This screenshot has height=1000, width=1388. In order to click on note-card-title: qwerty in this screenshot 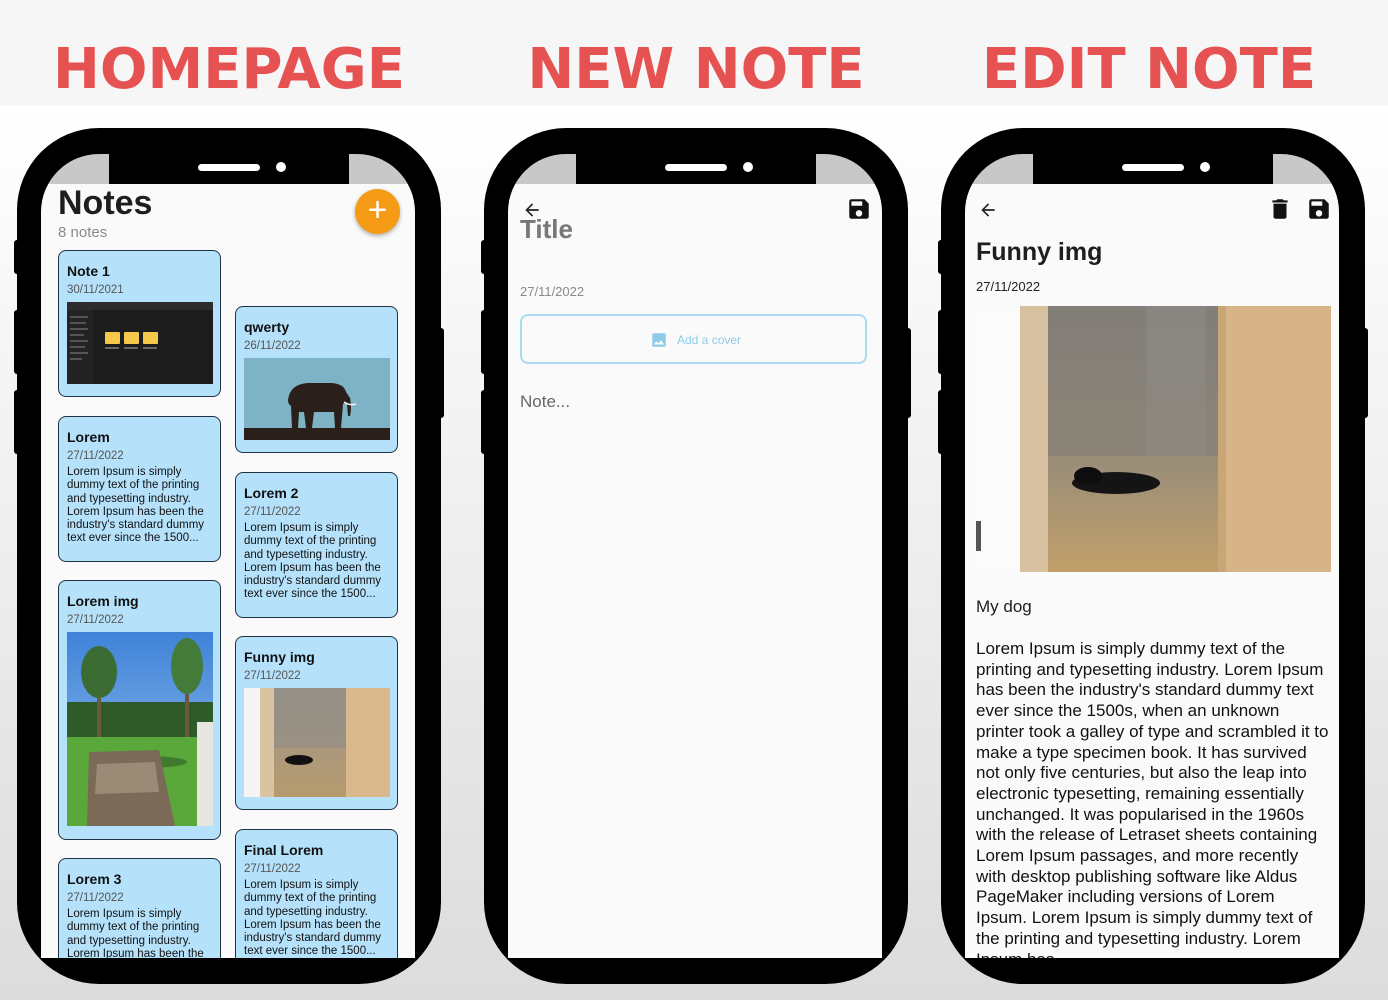, I will do `click(267, 327)`.